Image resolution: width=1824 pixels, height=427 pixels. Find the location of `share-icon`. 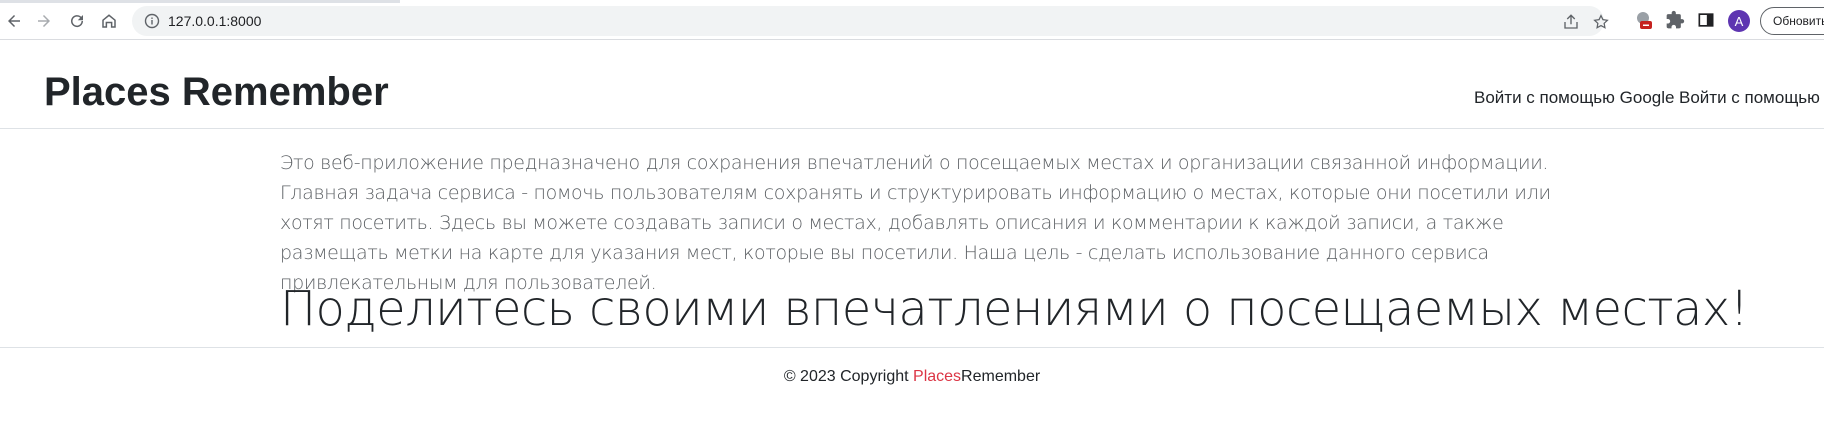

share-icon is located at coordinates (1571, 22).